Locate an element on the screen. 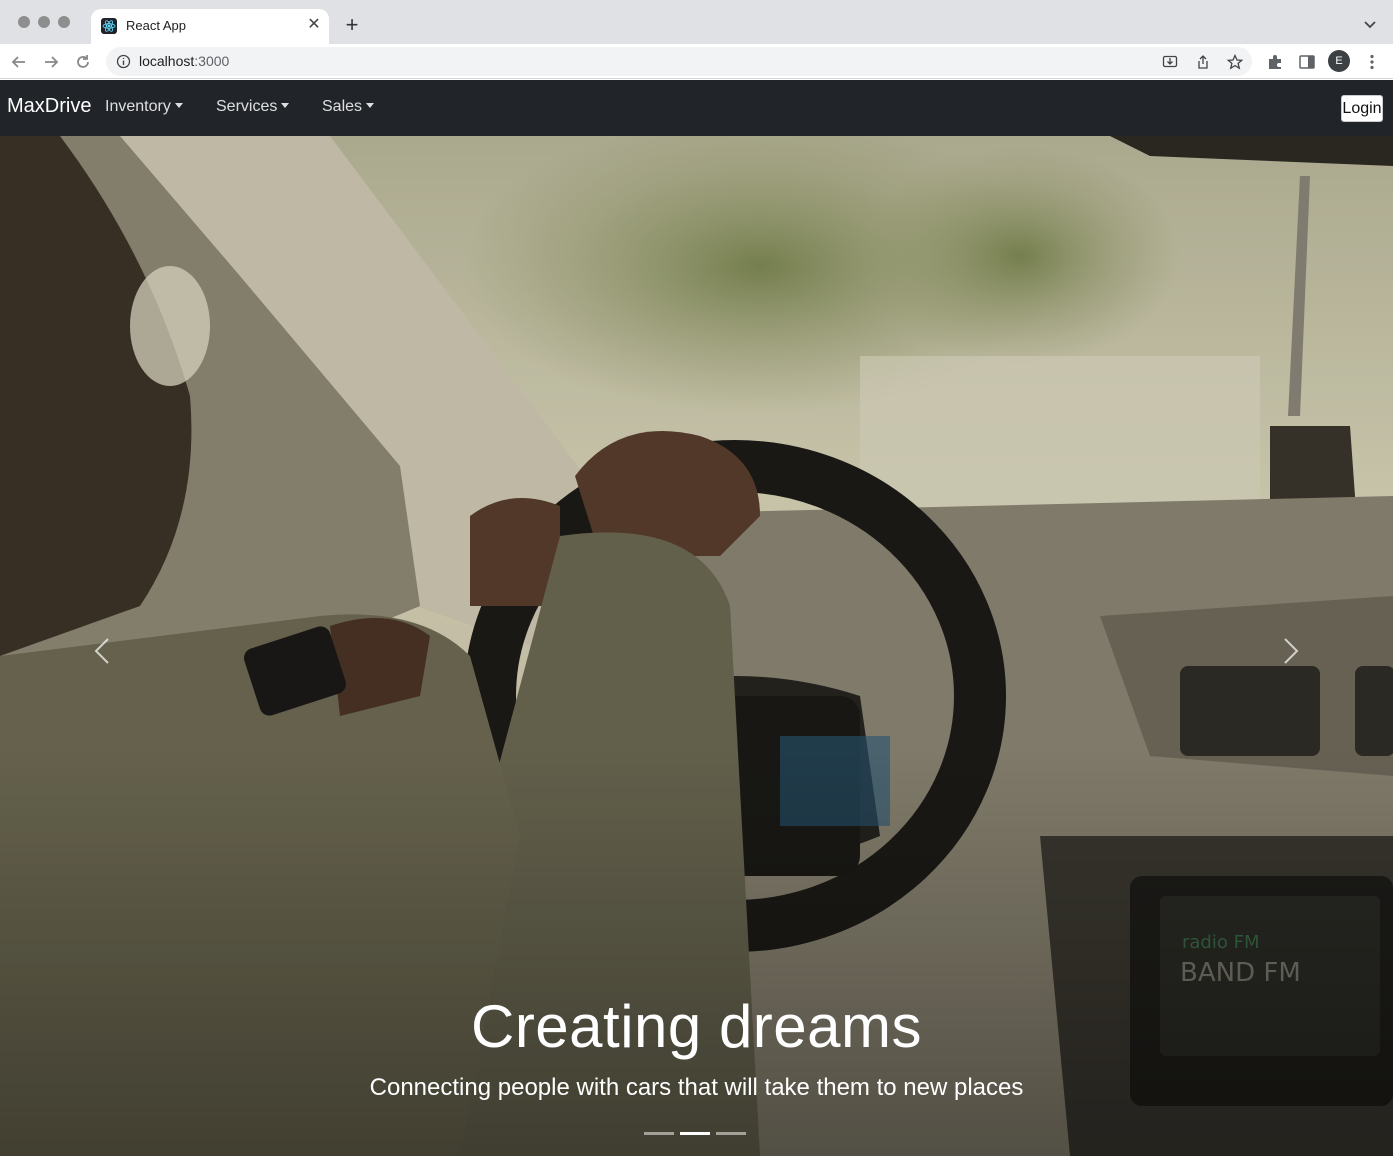  carousel-caption-title: Creating dreams is located at coordinates (696, 1026).